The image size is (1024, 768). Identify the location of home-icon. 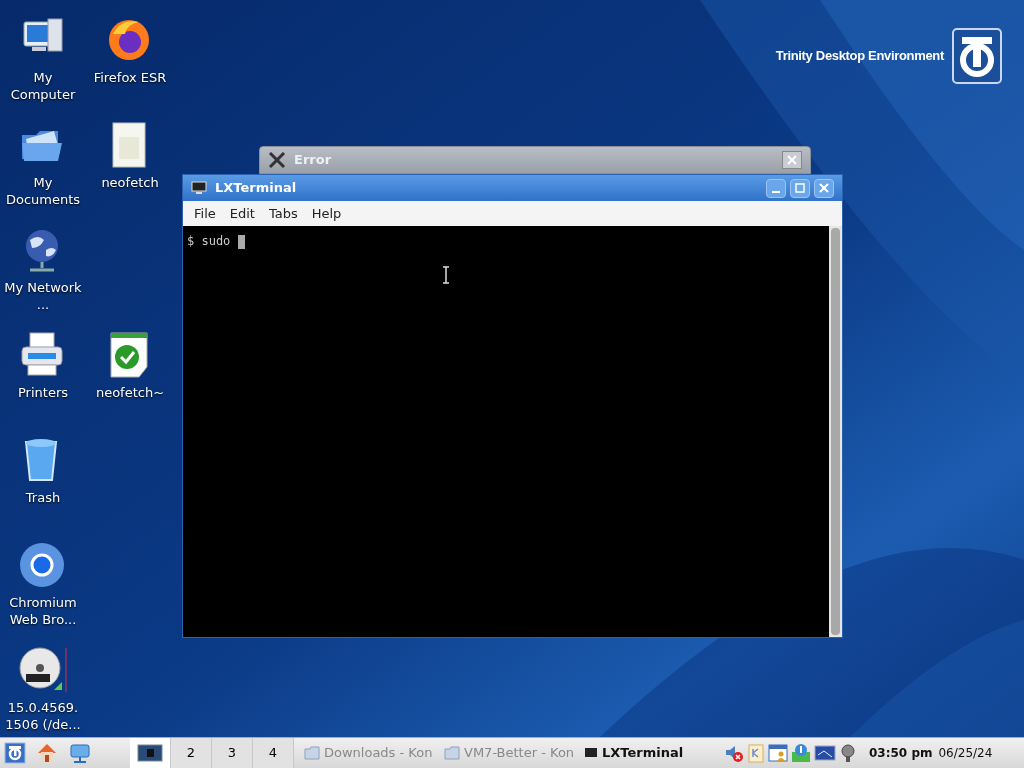
(47, 753).